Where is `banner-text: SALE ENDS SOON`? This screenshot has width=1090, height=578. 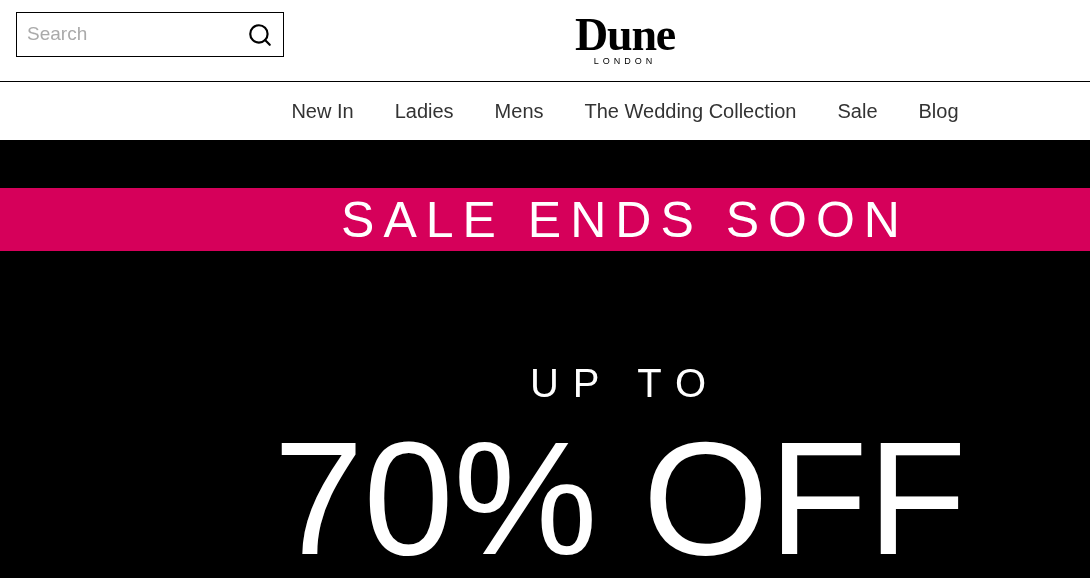 banner-text: SALE ENDS SOON is located at coordinates (625, 219).